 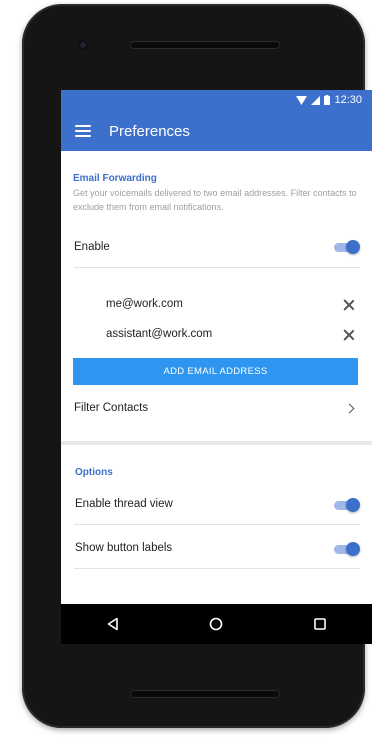 I want to click on status-bar: 12:30, so click(x=216, y=100).